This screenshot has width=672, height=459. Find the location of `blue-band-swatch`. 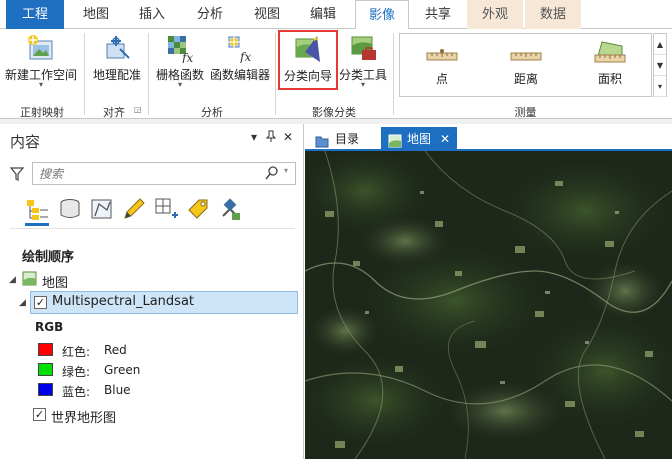

blue-band-swatch is located at coordinates (45, 389).